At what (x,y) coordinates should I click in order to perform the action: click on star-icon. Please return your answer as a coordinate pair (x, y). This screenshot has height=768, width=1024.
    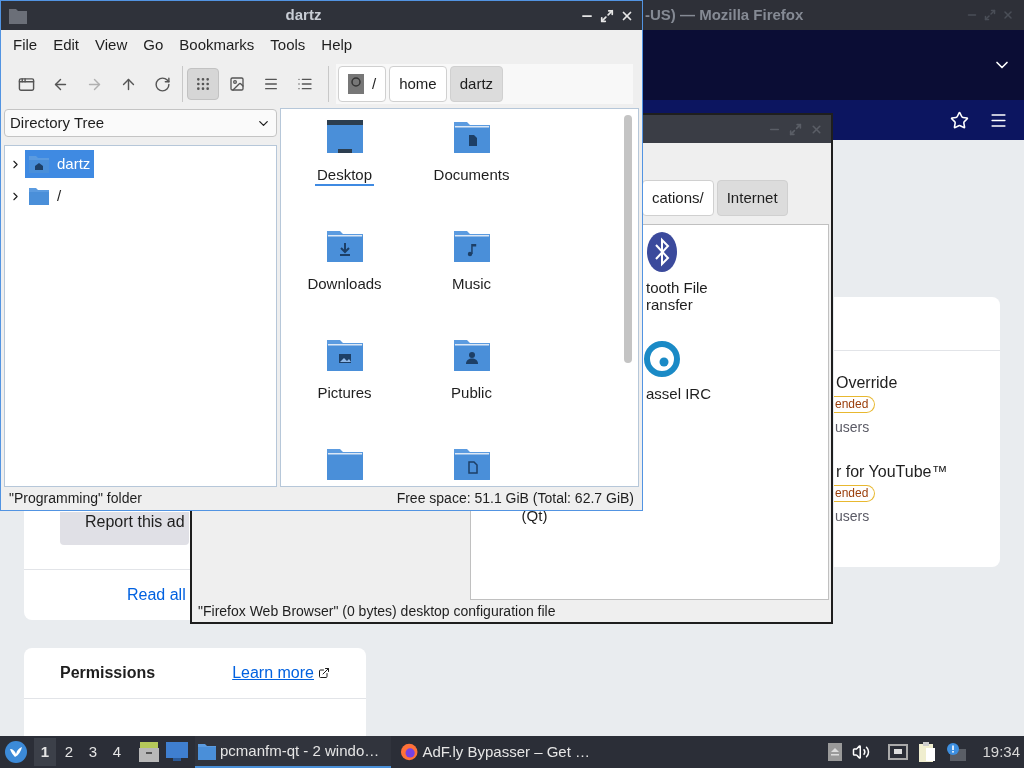
    Looking at the image, I should click on (959, 120).